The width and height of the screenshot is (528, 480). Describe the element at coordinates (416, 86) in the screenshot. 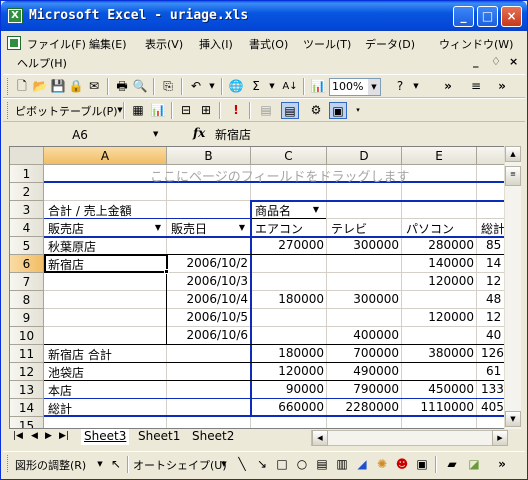

I see `help-dropdown-icon: ▼` at that location.